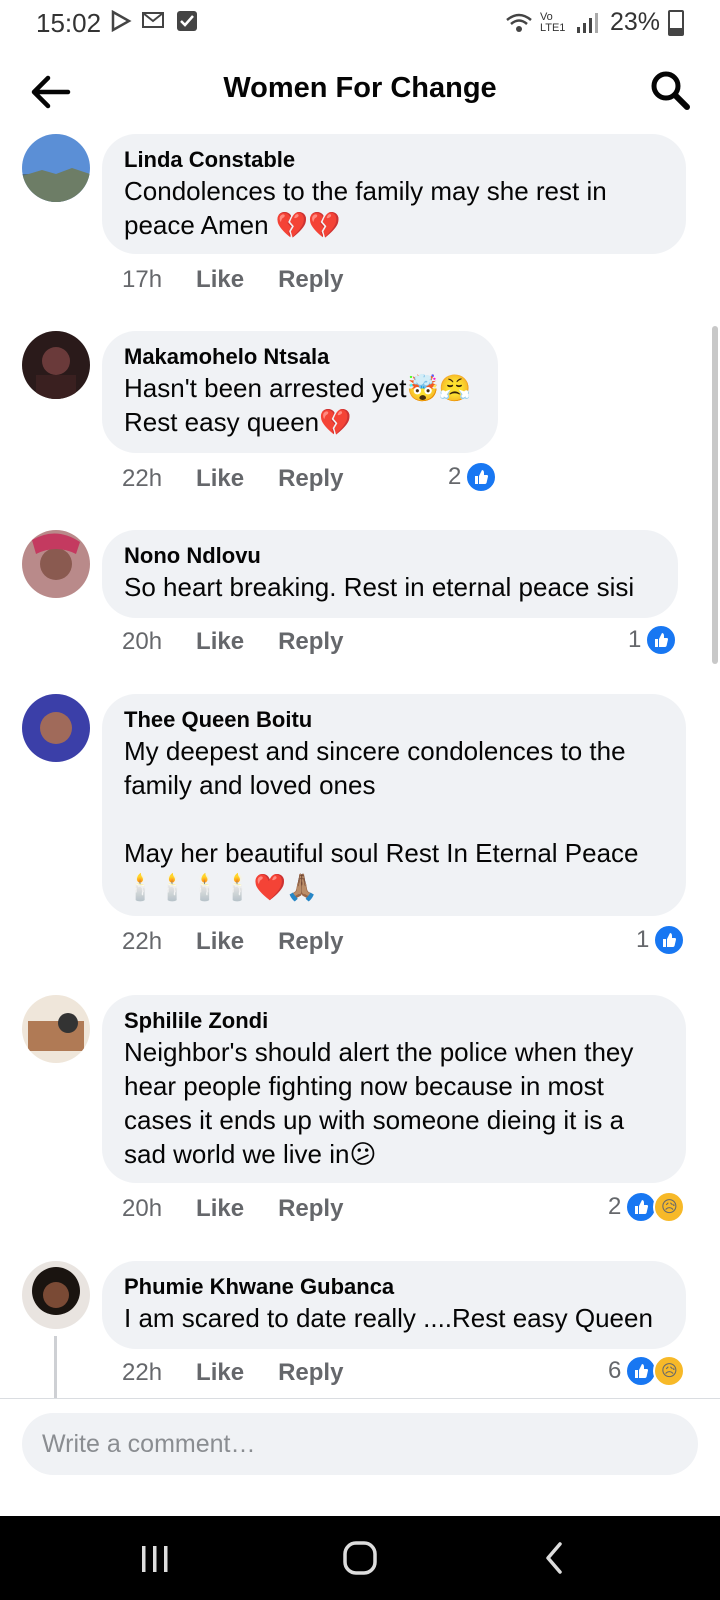 Image resolution: width=720 pixels, height=1600 pixels. I want to click on notification-icons, so click(154, 21).